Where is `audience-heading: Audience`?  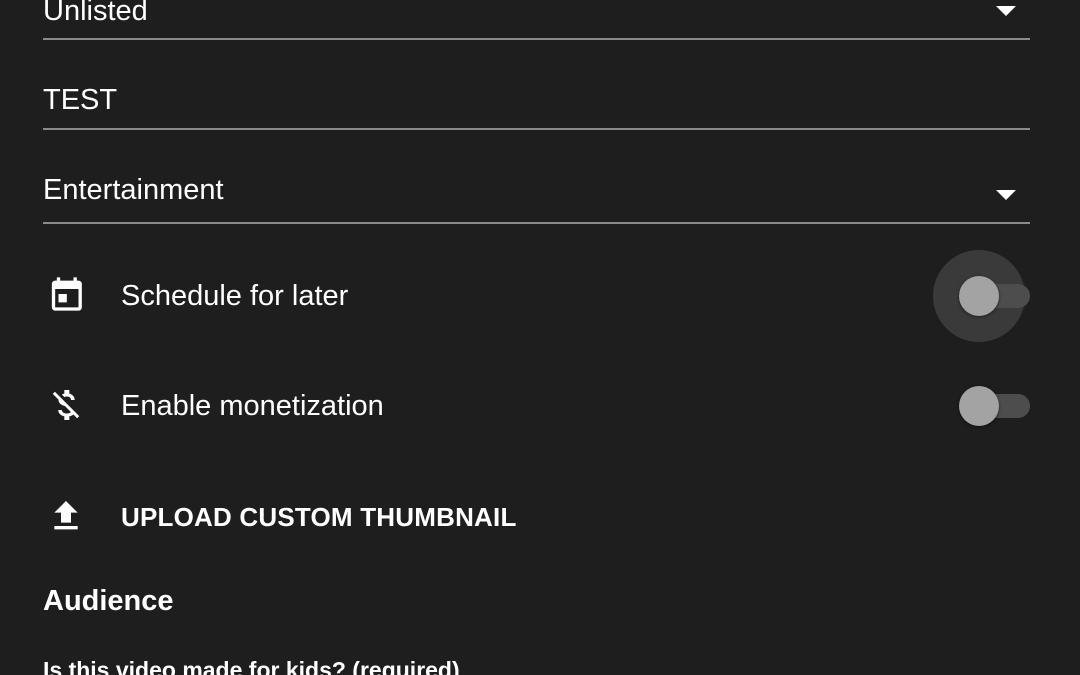
audience-heading: Audience is located at coordinates (108, 601).